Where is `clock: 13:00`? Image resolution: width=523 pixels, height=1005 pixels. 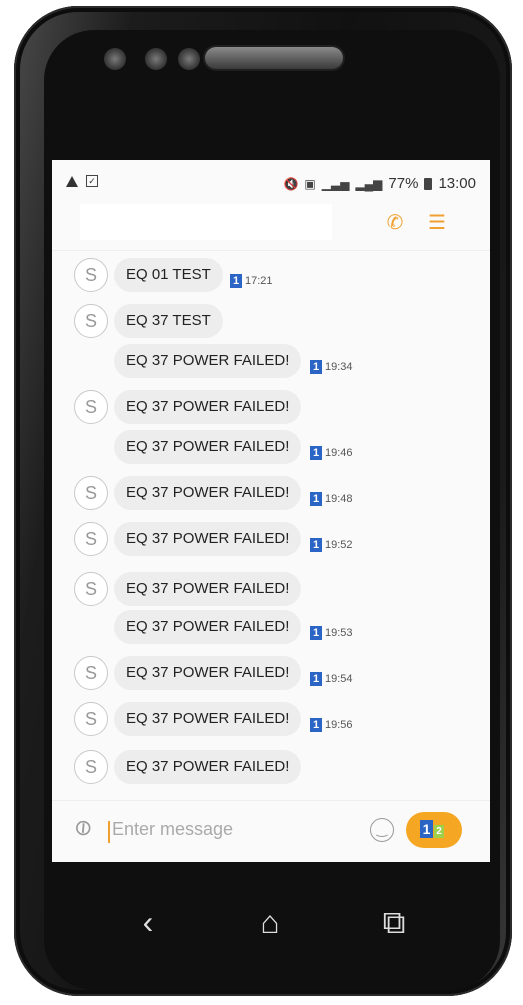
clock: 13:00 is located at coordinates (457, 183).